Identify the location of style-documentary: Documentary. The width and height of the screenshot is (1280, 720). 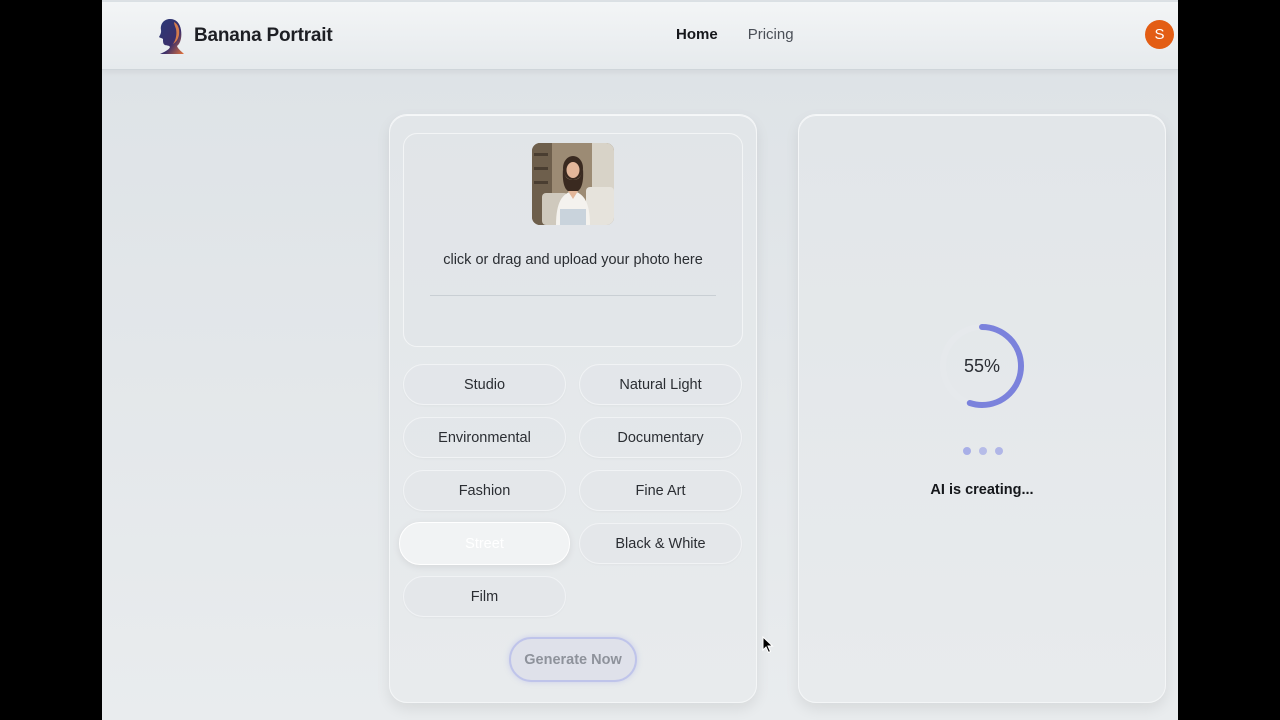
(660, 437).